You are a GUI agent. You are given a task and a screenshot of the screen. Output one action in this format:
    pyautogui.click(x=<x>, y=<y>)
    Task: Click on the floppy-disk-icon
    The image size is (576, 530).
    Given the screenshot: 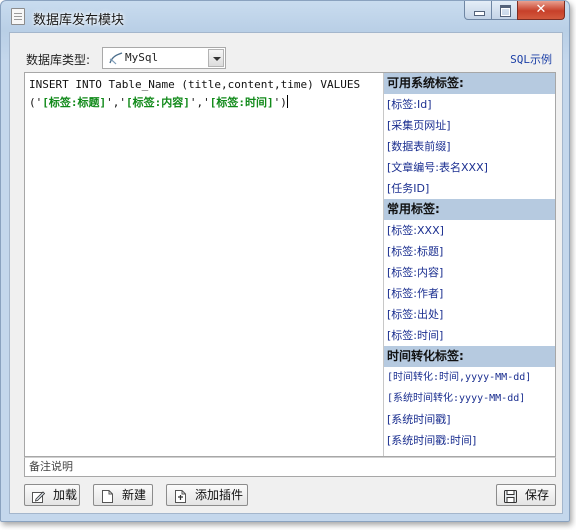 What is the action you would take?
    pyautogui.click(x=510, y=496)
    